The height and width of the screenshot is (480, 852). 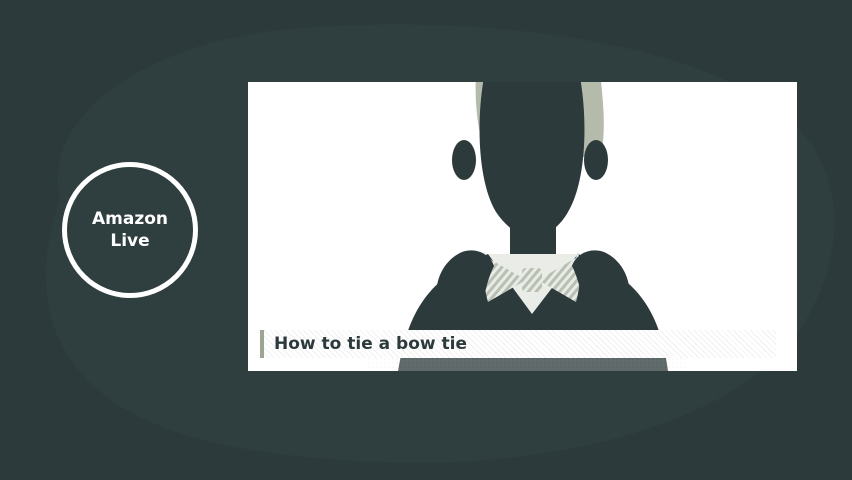 I want to click on amazon-live-badge: Amazon Live, so click(x=130, y=230).